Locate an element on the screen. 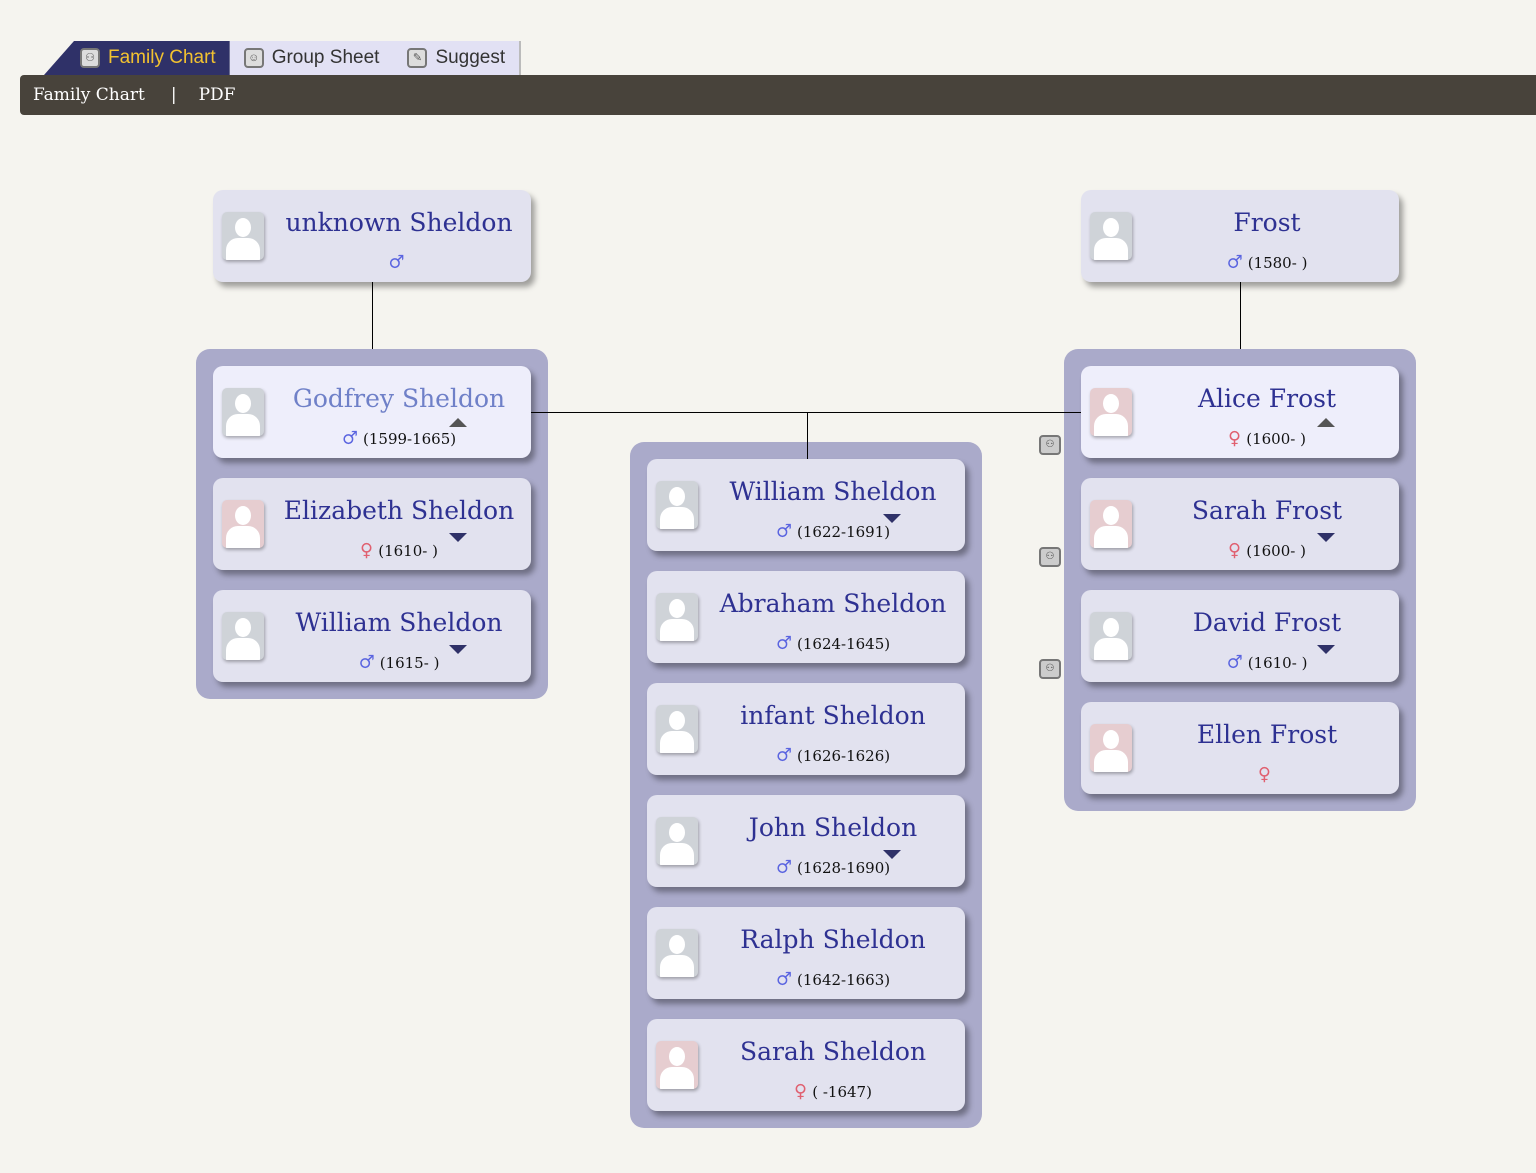 This screenshot has width=1536, height=1173. toolbar: Family Chart | PDF is located at coordinates (778, 95).